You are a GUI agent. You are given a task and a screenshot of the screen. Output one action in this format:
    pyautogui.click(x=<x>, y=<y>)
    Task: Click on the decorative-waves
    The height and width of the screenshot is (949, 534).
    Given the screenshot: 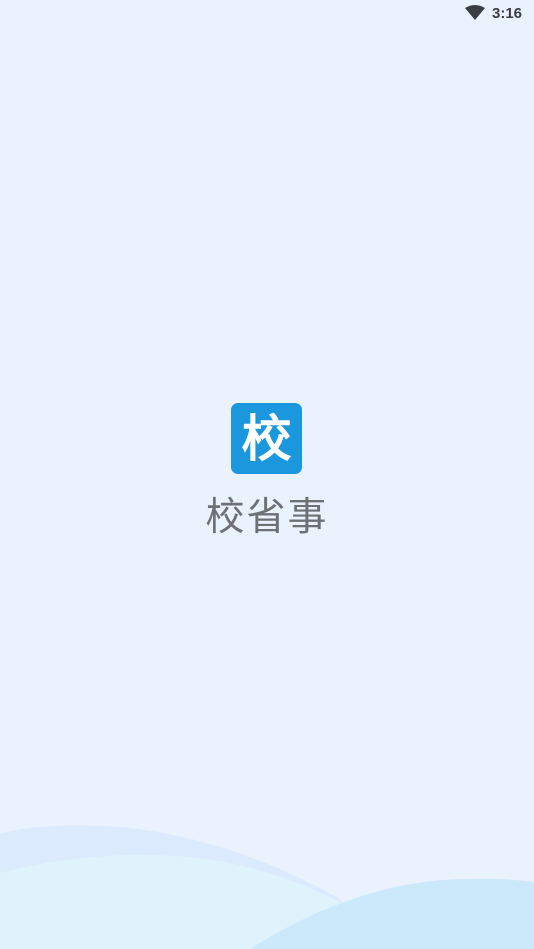 What is the action you would take?
    pyautogui.click(x=267, y=887)
    